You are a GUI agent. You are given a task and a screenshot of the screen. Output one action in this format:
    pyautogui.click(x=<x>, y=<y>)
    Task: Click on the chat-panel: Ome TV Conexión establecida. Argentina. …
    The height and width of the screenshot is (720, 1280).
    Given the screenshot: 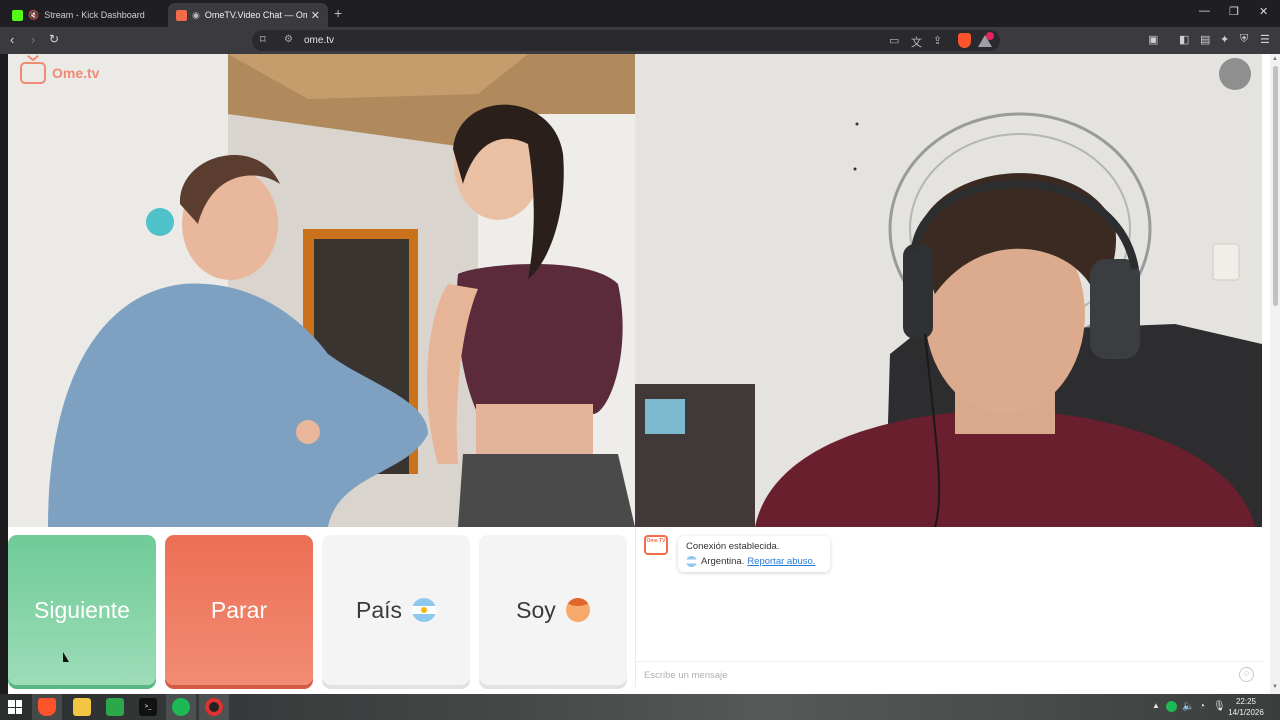 What is the action you would take?
    pyautogui.click(x=949, y=607)
    